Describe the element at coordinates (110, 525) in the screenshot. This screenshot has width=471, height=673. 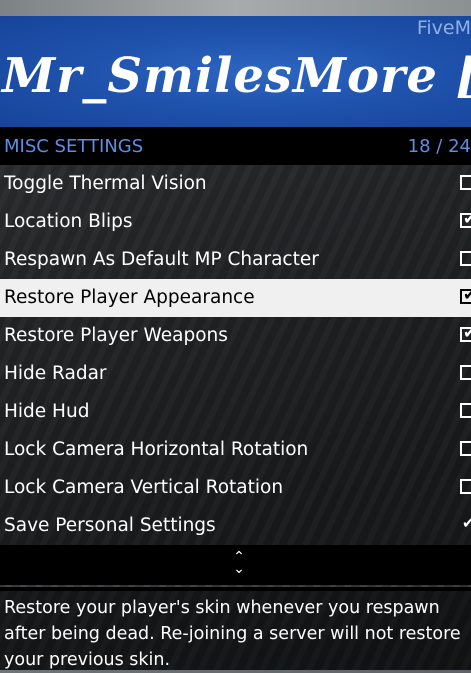
I see `menu-item-label: Save Personal Settings` at that location.